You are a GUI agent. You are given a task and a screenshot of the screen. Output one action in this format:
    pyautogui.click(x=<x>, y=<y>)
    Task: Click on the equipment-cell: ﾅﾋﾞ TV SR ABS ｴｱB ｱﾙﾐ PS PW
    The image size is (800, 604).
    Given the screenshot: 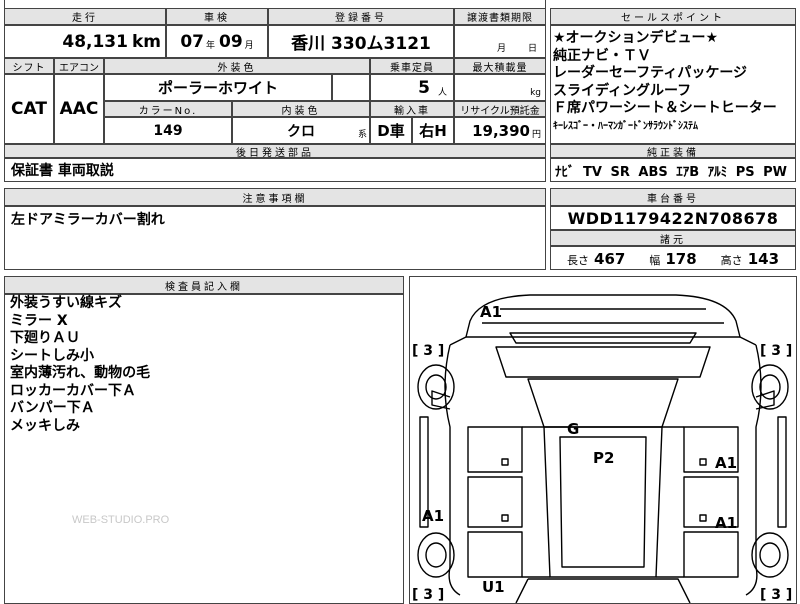 What is the action you would take?
    pyautogui.click(x=673, y=170)
    